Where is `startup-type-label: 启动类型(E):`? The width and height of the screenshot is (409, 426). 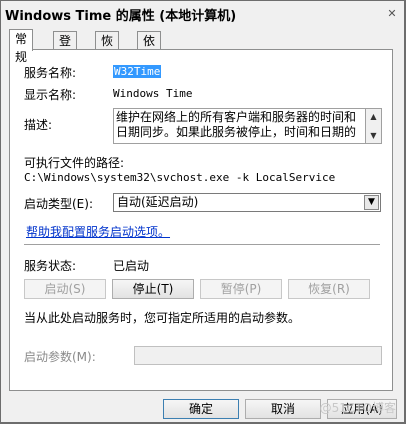
startup-type-label: 启动类型(E): is located at coordinates (58, 204).